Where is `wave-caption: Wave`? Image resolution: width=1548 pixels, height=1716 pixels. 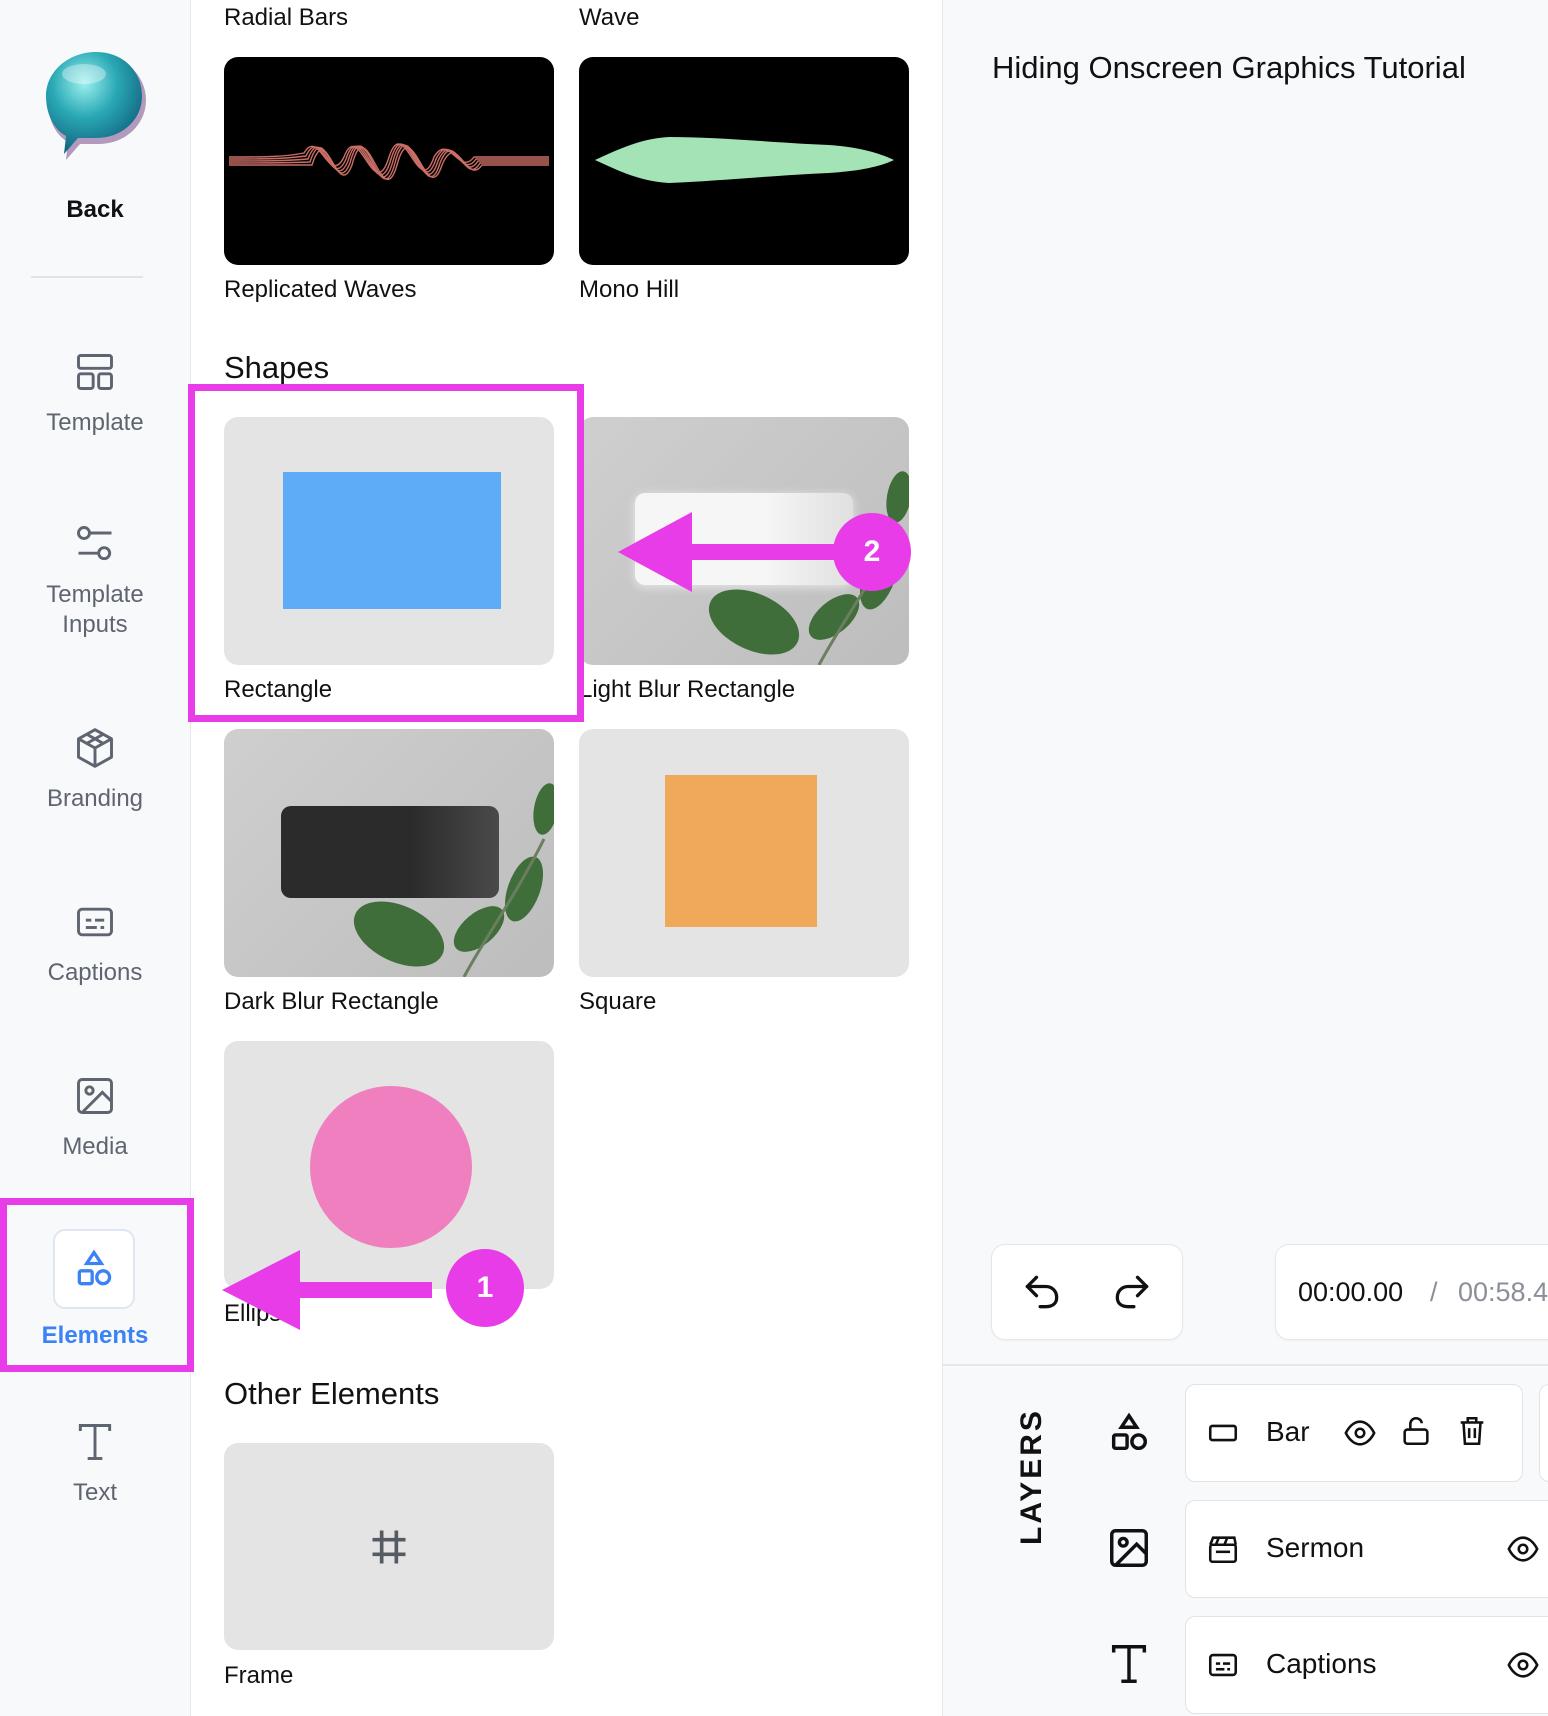
wave-caption: Wave is located at coordinates (609, 17).